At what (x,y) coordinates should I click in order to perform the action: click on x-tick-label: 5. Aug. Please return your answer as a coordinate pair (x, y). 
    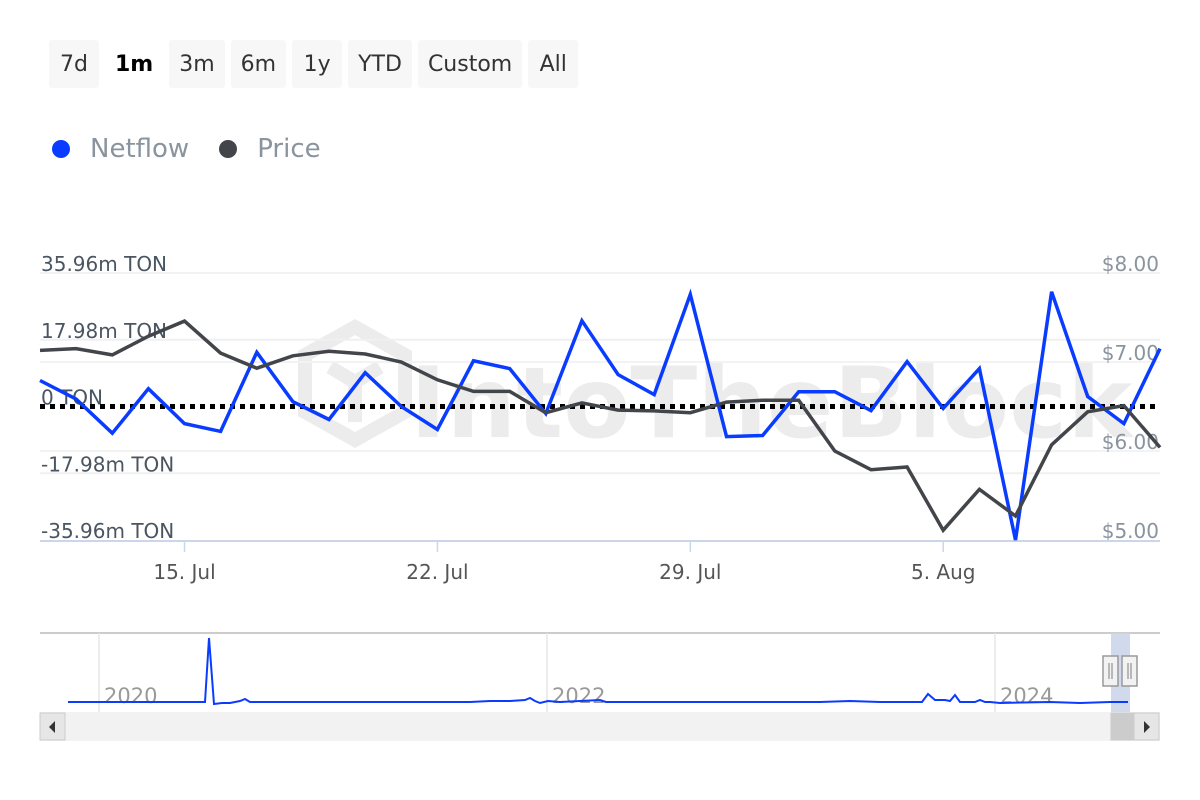
    Looking at the image, I should click on (943, 572).